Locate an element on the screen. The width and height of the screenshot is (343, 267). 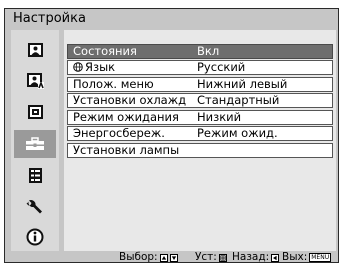
sidebar-item-setup is located at coordinates (35, 144).